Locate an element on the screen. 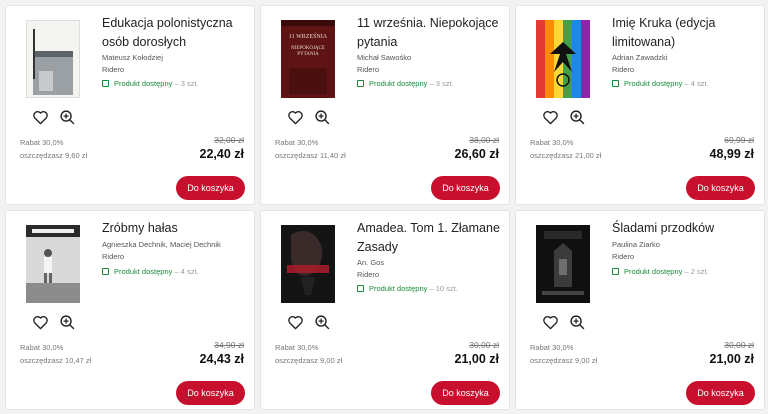 The height and width of the screenshot is (414, 768). saving-label: oszczędzasz 11,40 zł is located at coordinates (310, 155).